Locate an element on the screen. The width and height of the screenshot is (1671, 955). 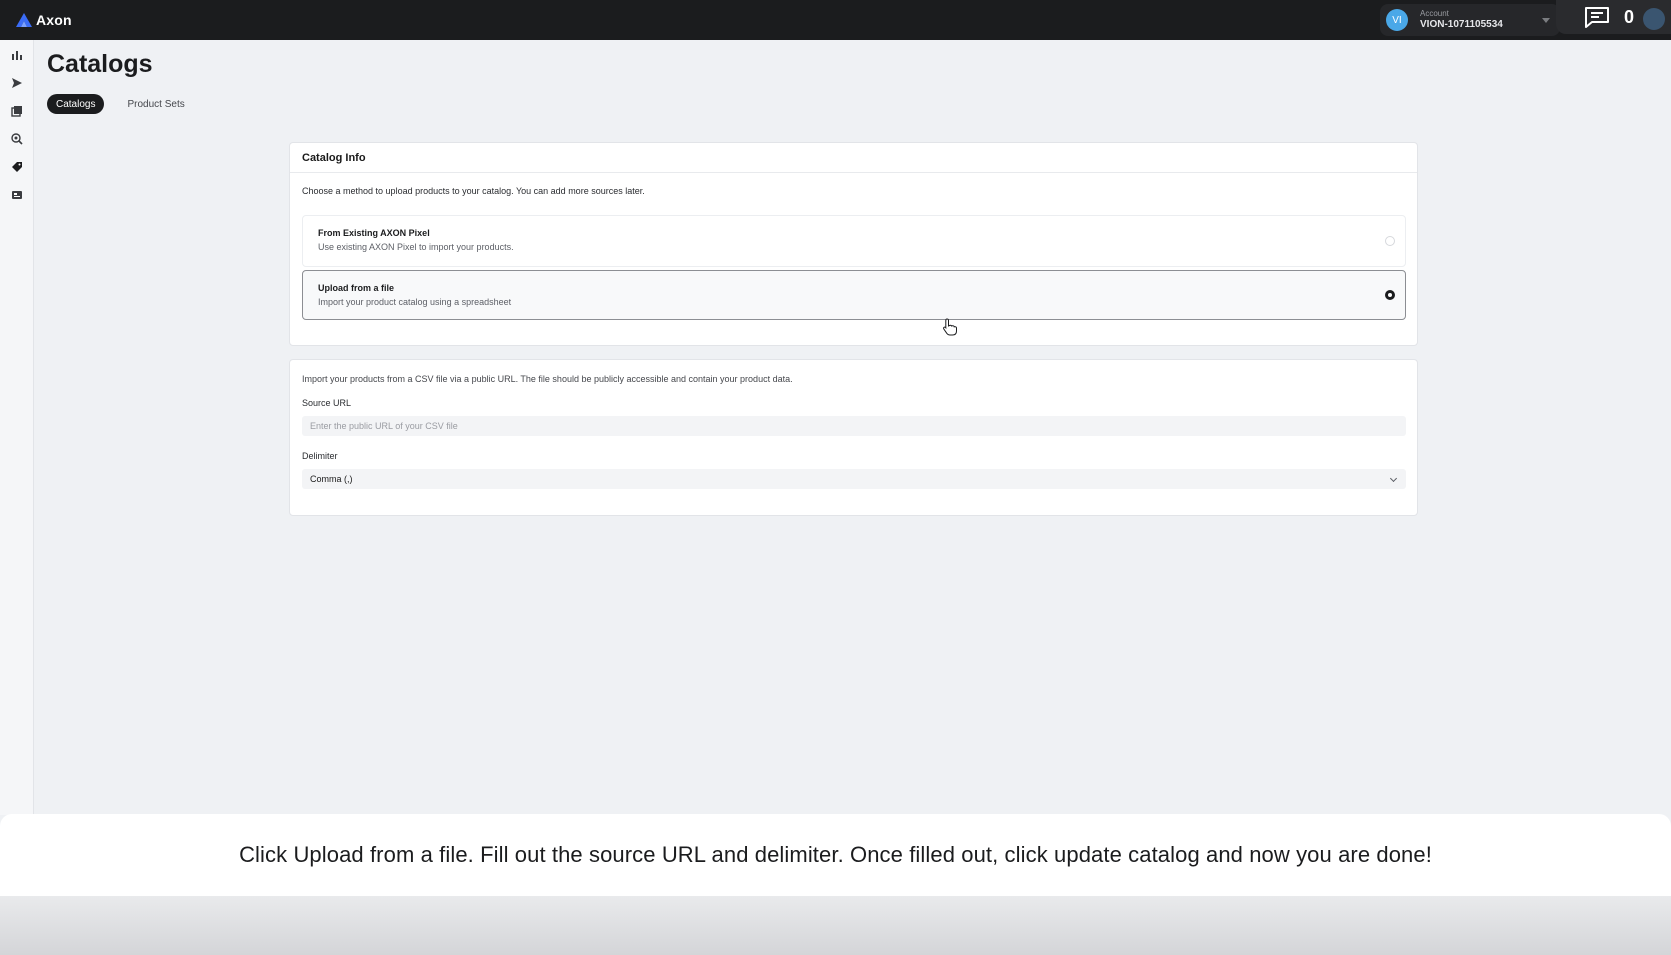
axon-logo: Axon is located at coordinates (44, 20).